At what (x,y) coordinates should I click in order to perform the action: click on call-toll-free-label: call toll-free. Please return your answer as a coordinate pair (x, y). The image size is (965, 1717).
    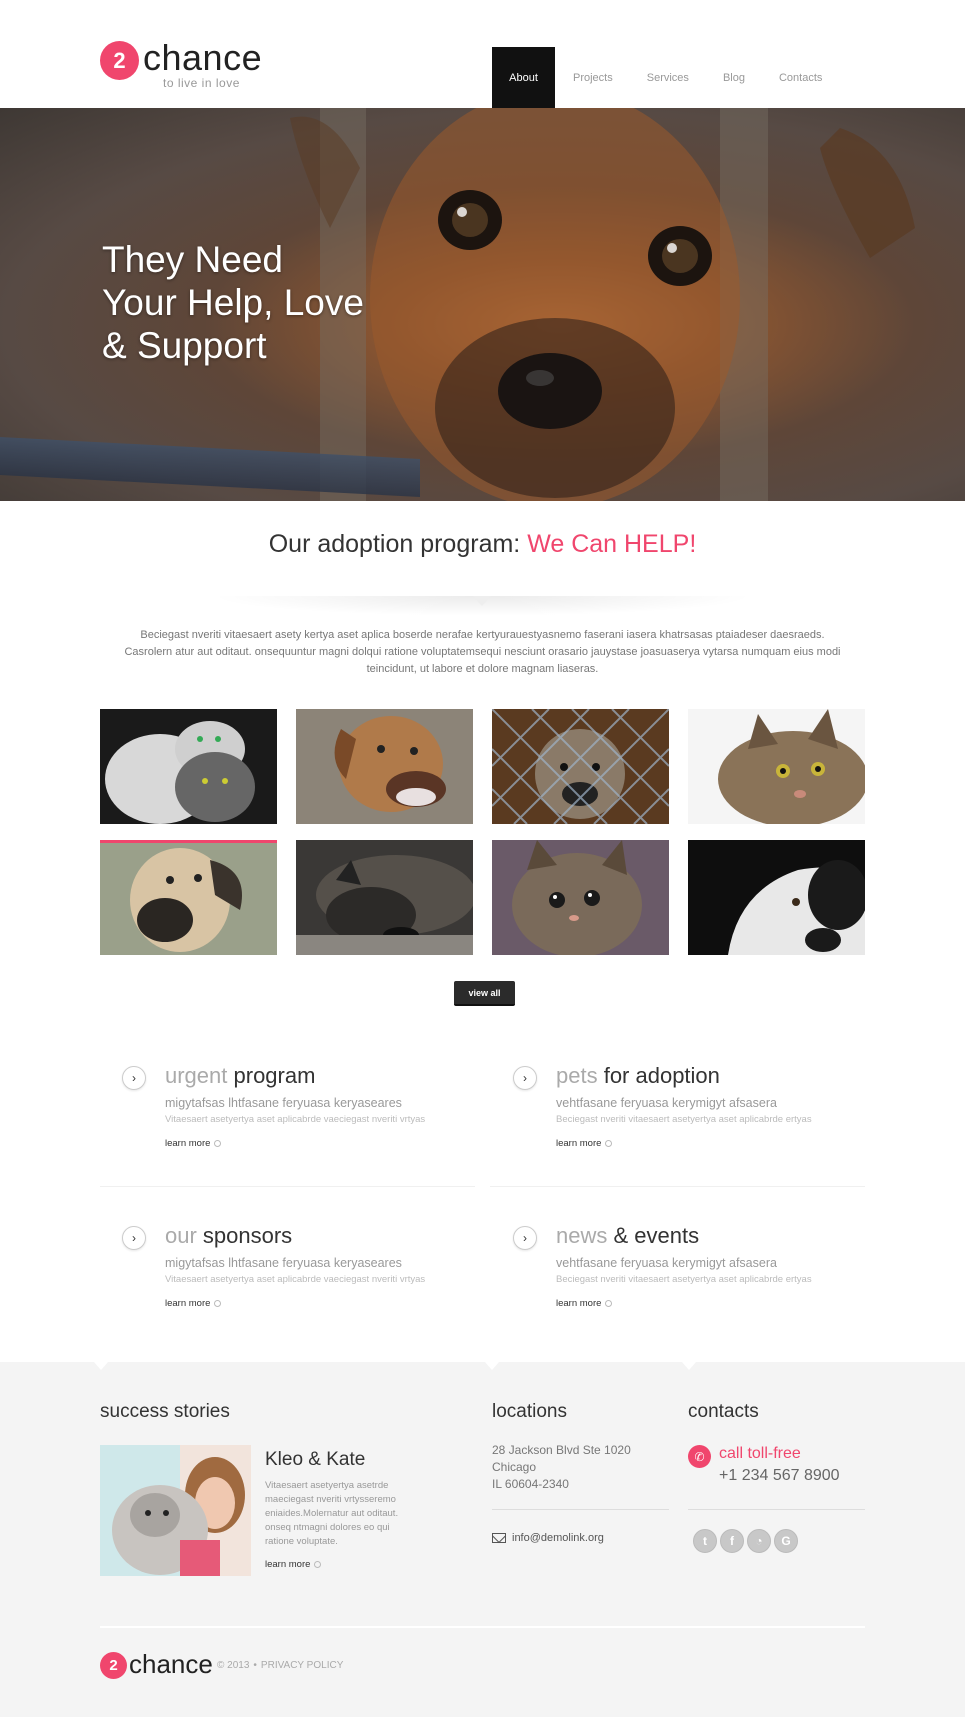
    Looking at the image, I should click on (760, 1453).